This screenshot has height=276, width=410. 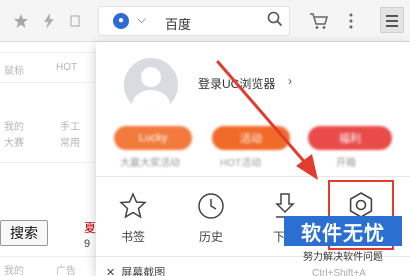 What do you see at coordinates (211, 206) in the screenshot?
I see `clock-icon` at bounding box center [211, 206].